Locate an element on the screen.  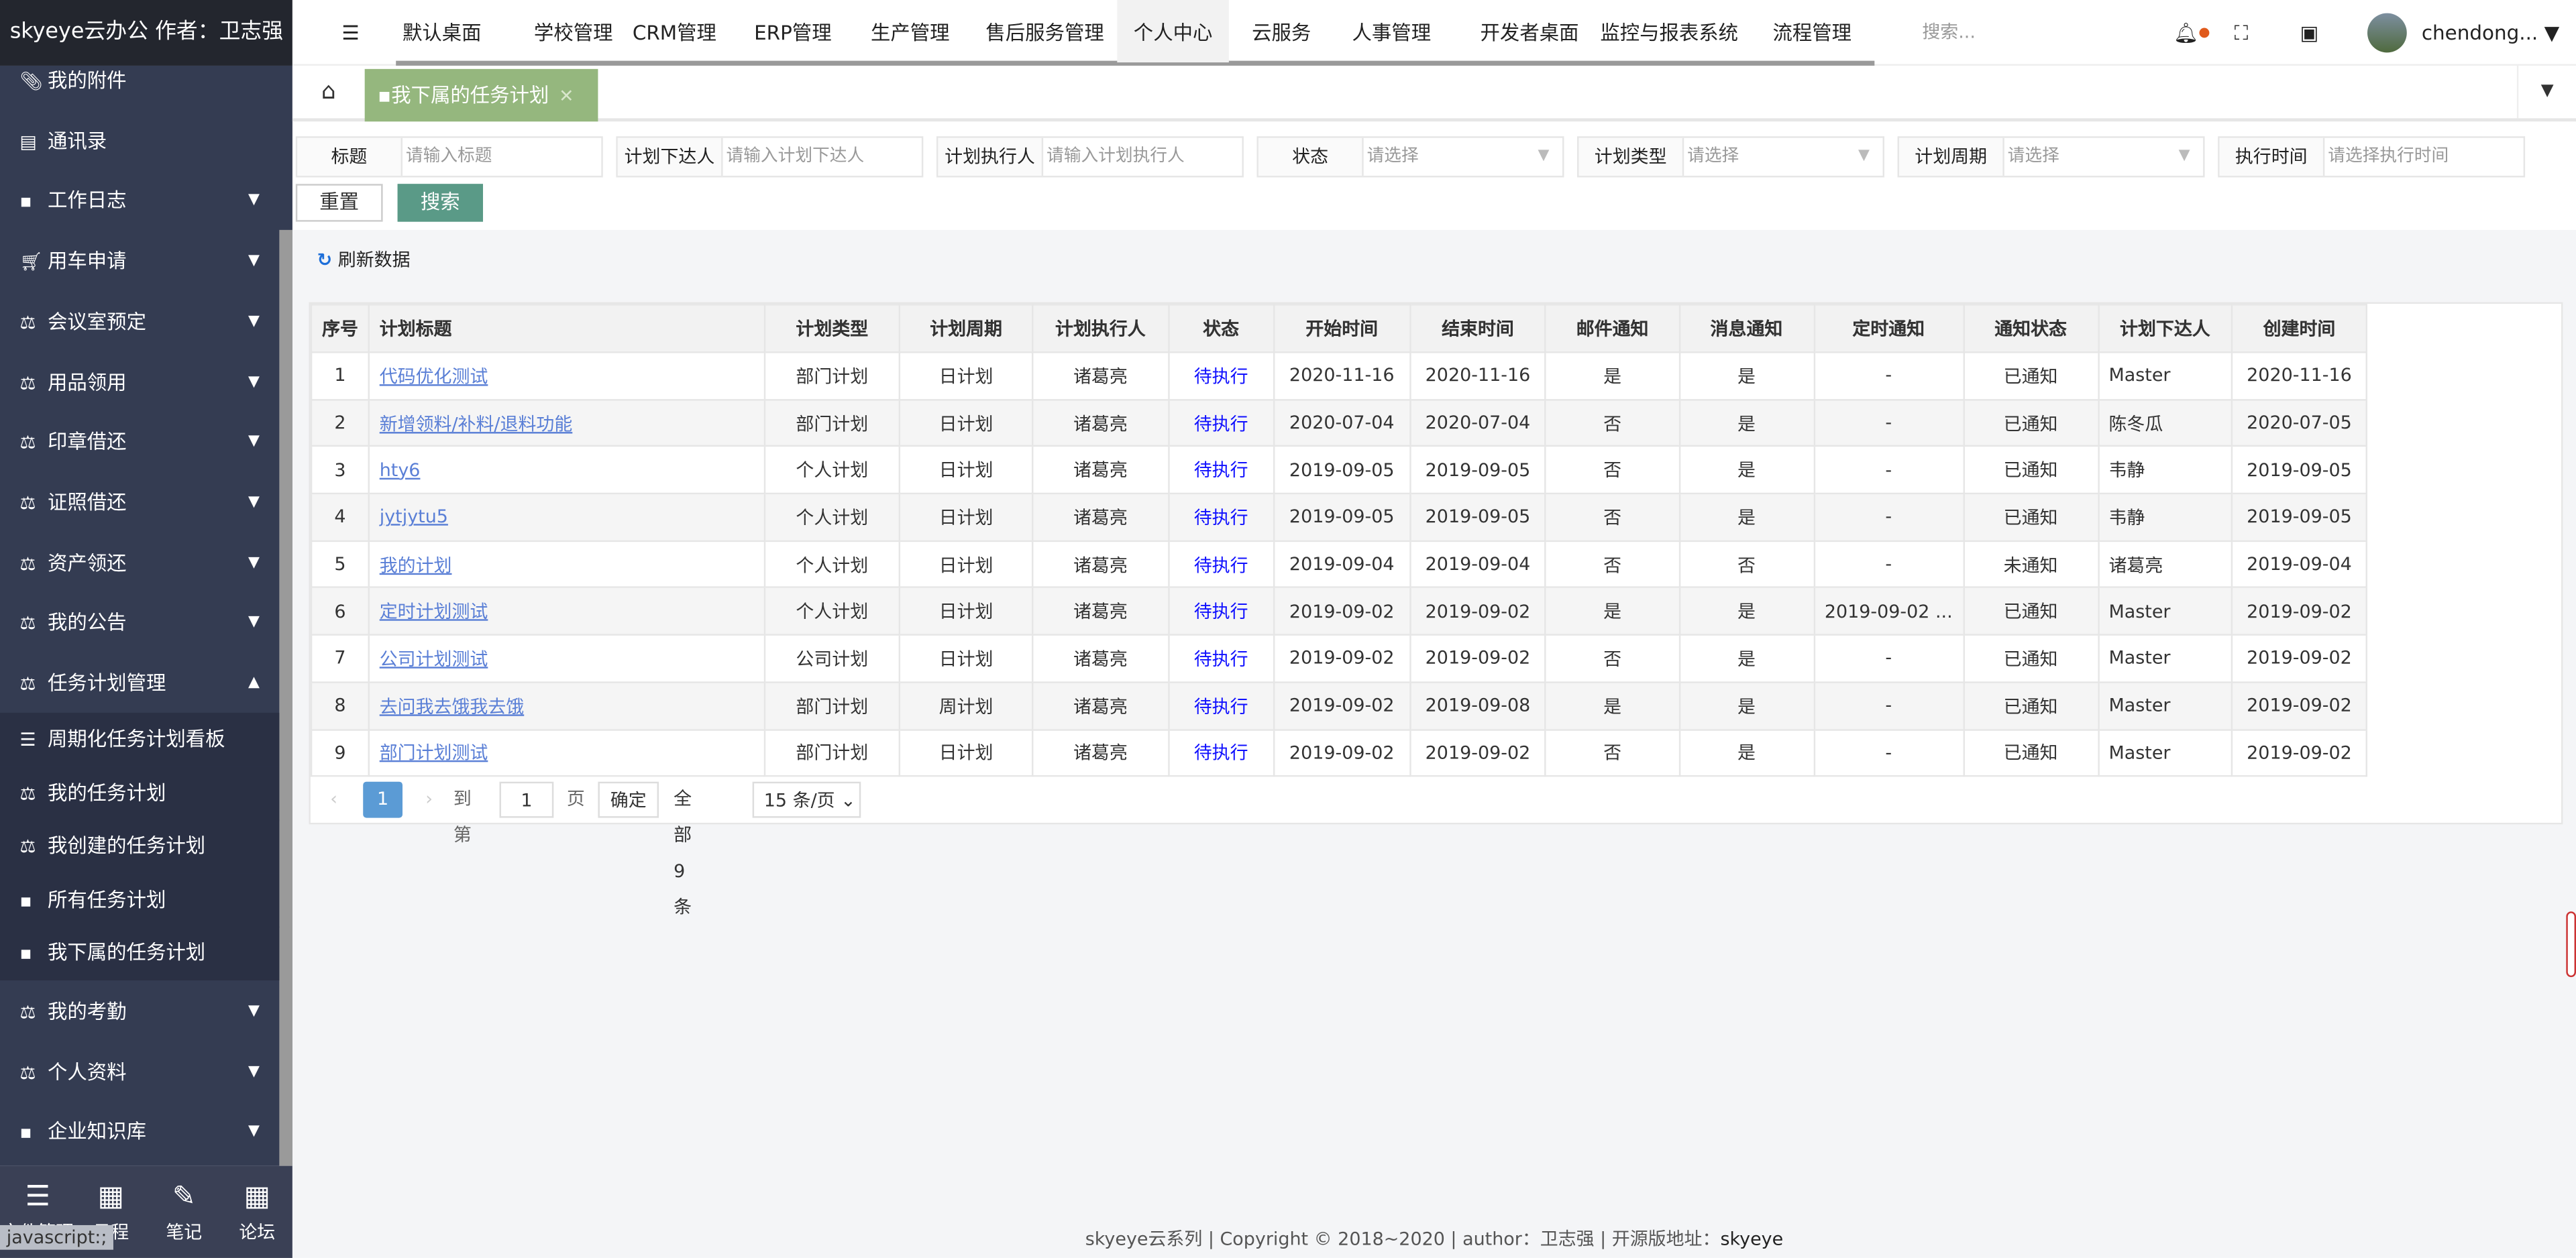
menu-toggle-icon: ☰ is located at coordinates (350, 31).